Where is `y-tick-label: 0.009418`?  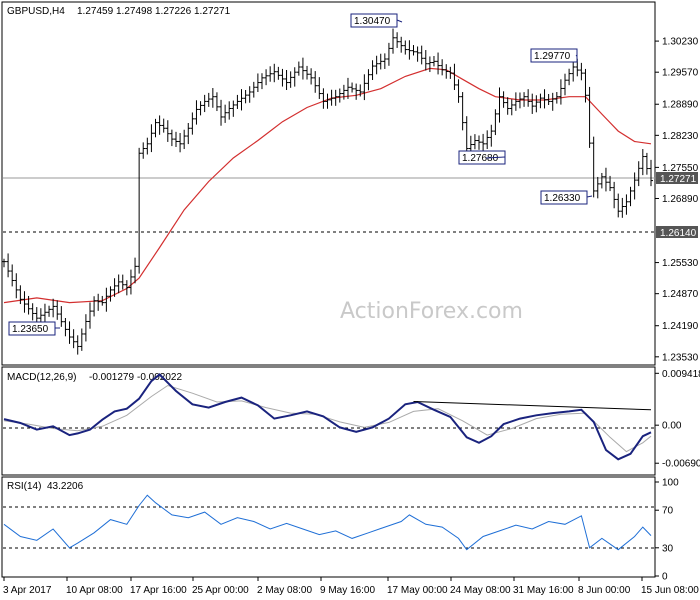
y-tick-label: 0.009418 is located at coordinates (681, 374).